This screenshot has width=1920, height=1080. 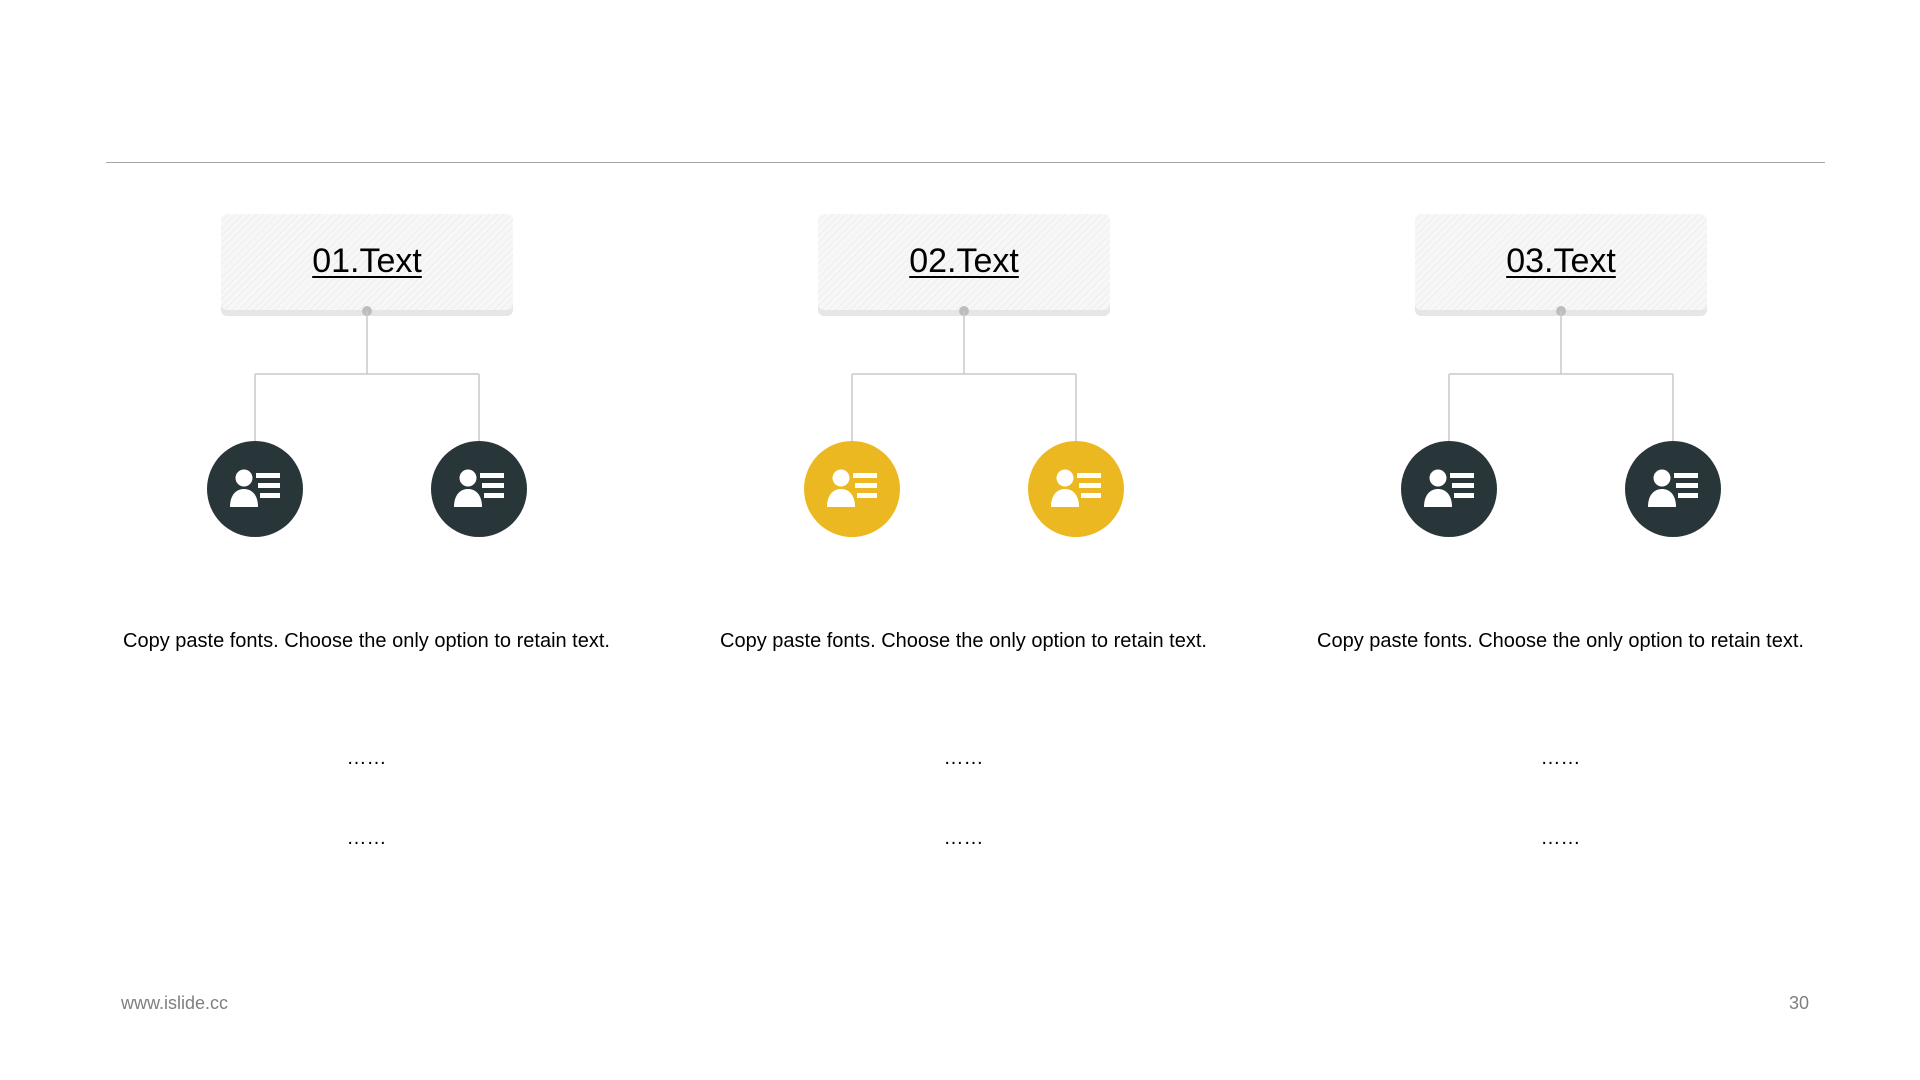 I want to click on column-title: 03.Text, so click(x=1561, y=261).